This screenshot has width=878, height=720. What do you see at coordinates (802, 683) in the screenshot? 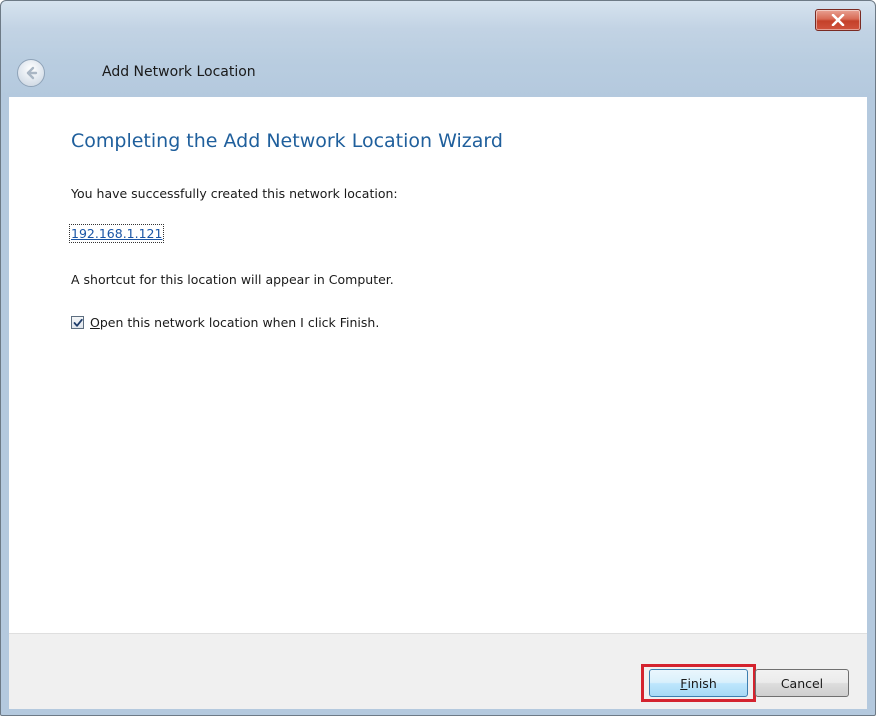
I see `cancel-button: Cancel` at bounding box center [802, 683].